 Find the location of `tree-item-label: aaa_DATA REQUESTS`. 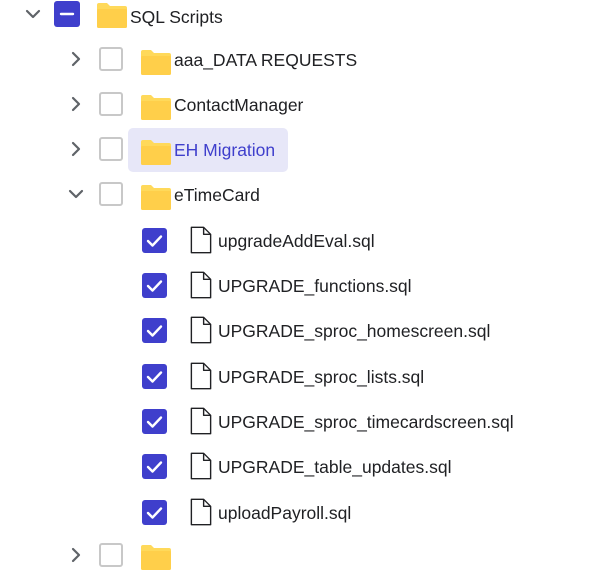

tree-item-label: aaa_DATA REQUESTS is located at coordinates (266, 60).